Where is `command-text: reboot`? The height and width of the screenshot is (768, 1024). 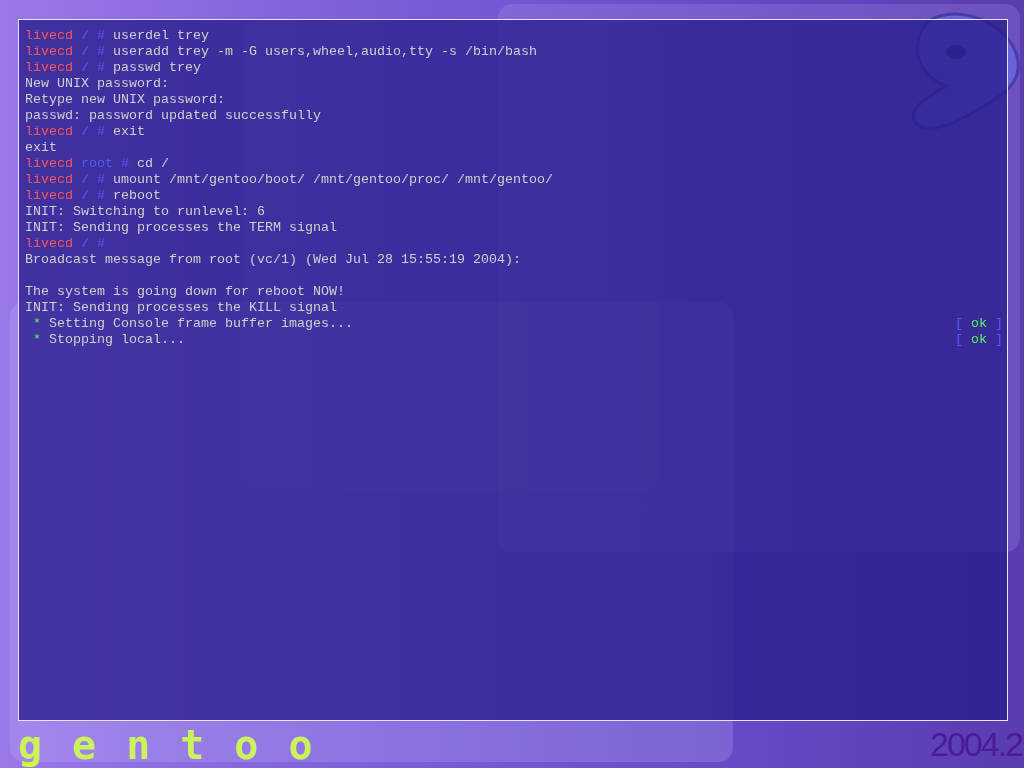
command-text: reboot is located at coordinates (137, 196).